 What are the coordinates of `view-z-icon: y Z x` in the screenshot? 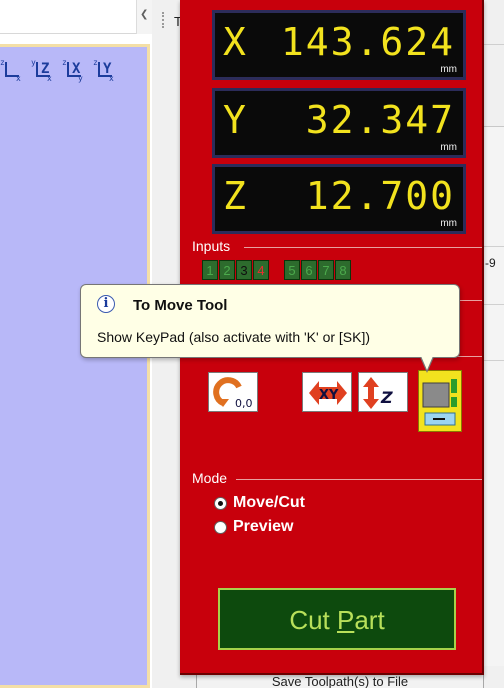 It's located at (44, 72).